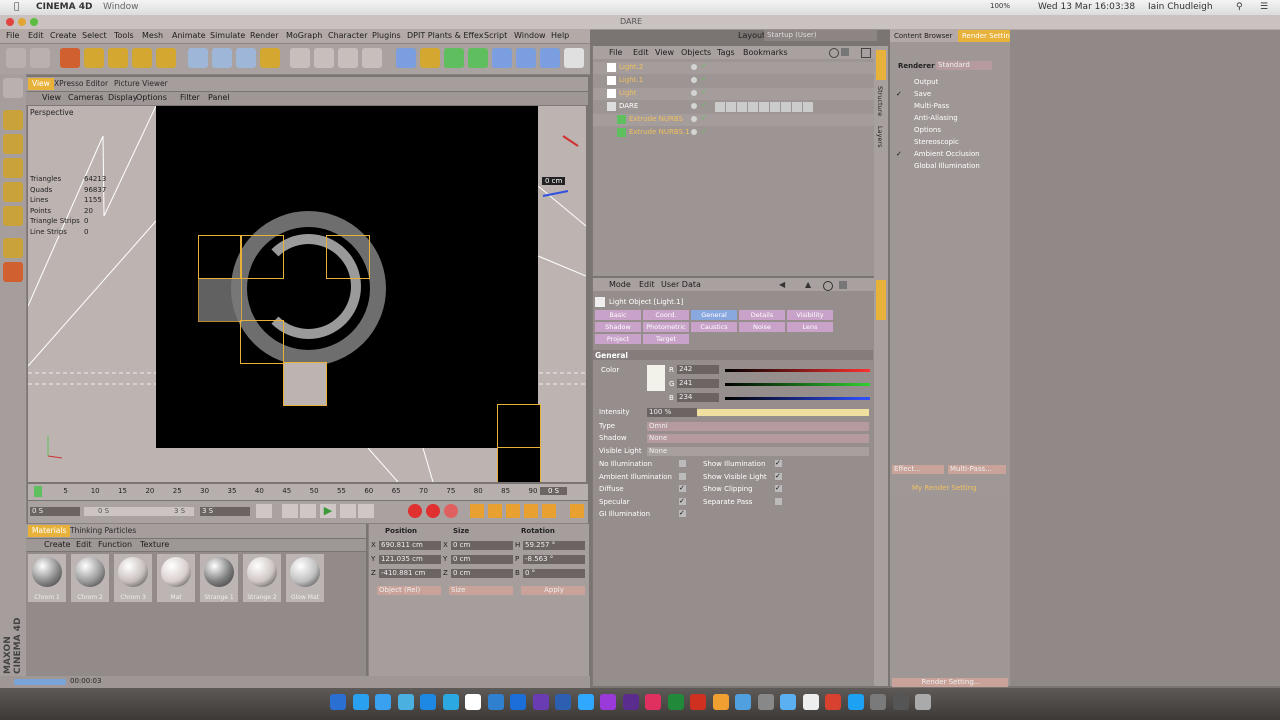 The width and height of the screenshot is (1280, 720). I want to click on position-z-field: -410.881 cm, so click(410, 573).